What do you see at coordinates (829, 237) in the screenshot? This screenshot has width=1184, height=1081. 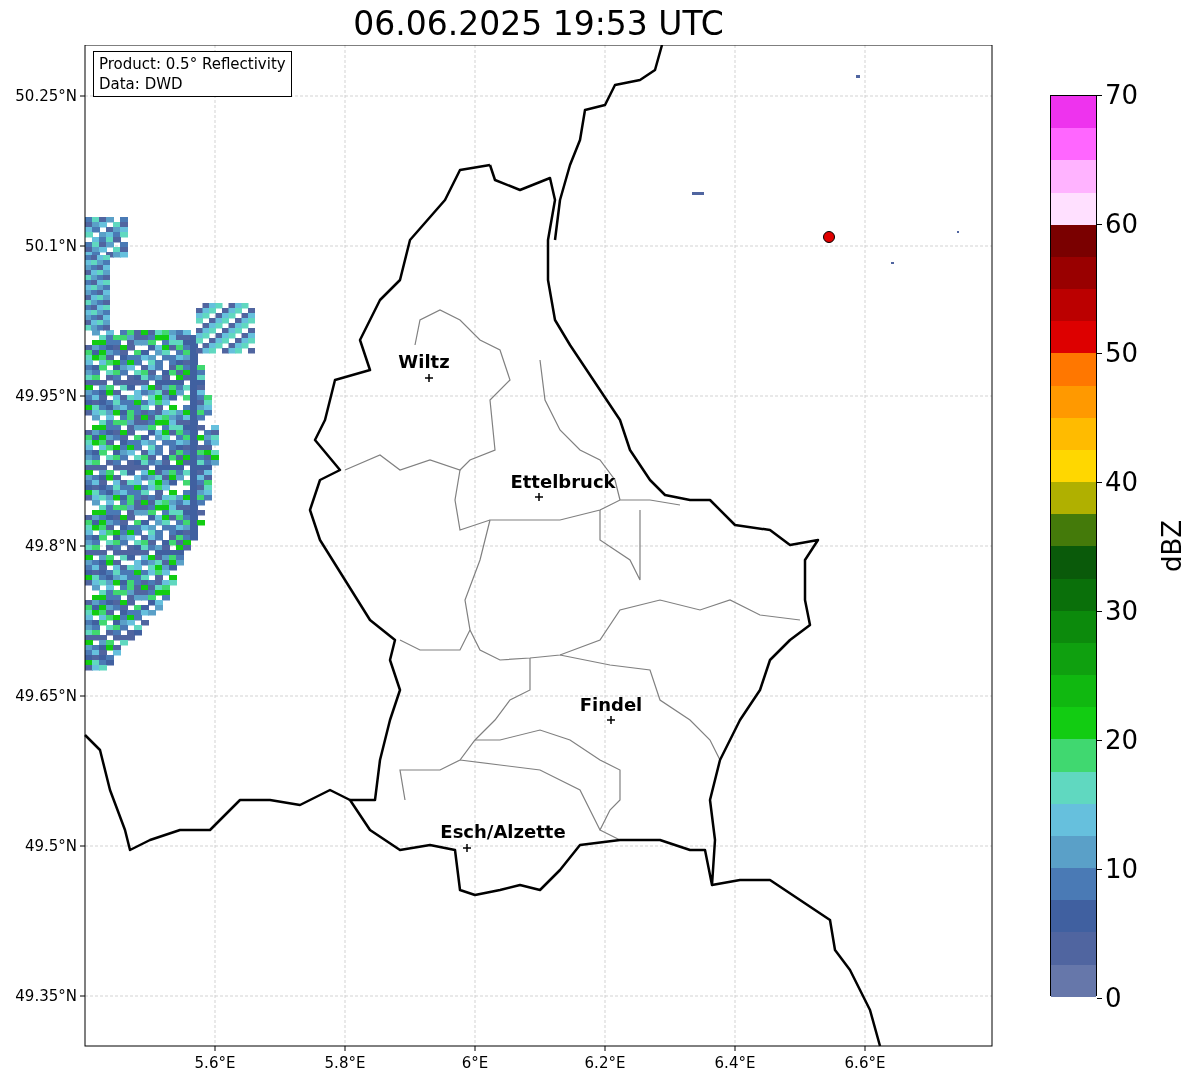 I see `radar-site-icon` at bounding box center [829, 237].